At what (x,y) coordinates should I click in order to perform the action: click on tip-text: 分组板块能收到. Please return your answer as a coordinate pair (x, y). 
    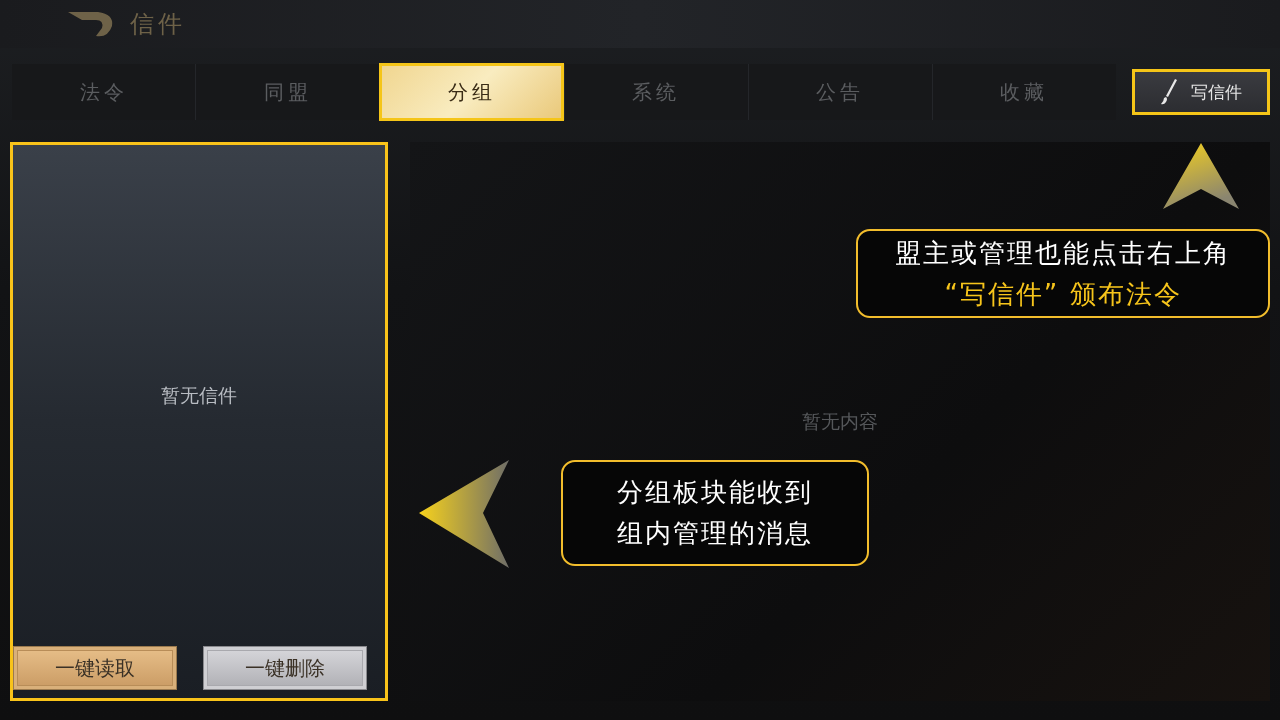
    Looking at the image, I should click on (715, 492).